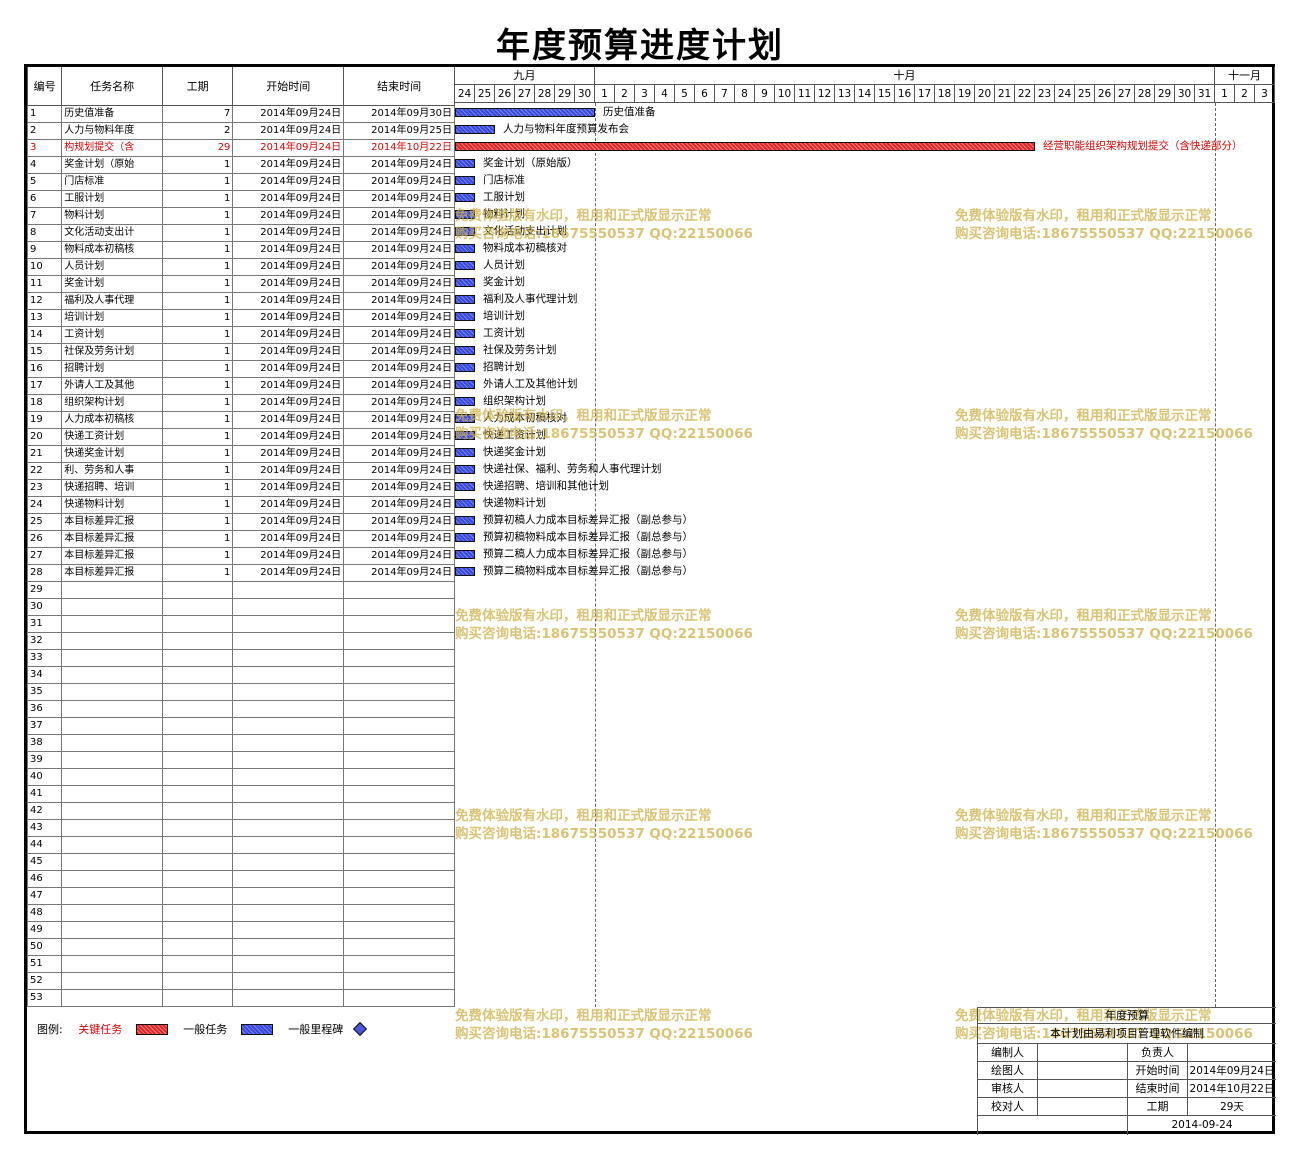 The image size is (1299, 1160). What do you see at coordinates (504, 367) in the screenshot?
I see `task-bar-label: 招聘计划` at bounding box center [504, 367].